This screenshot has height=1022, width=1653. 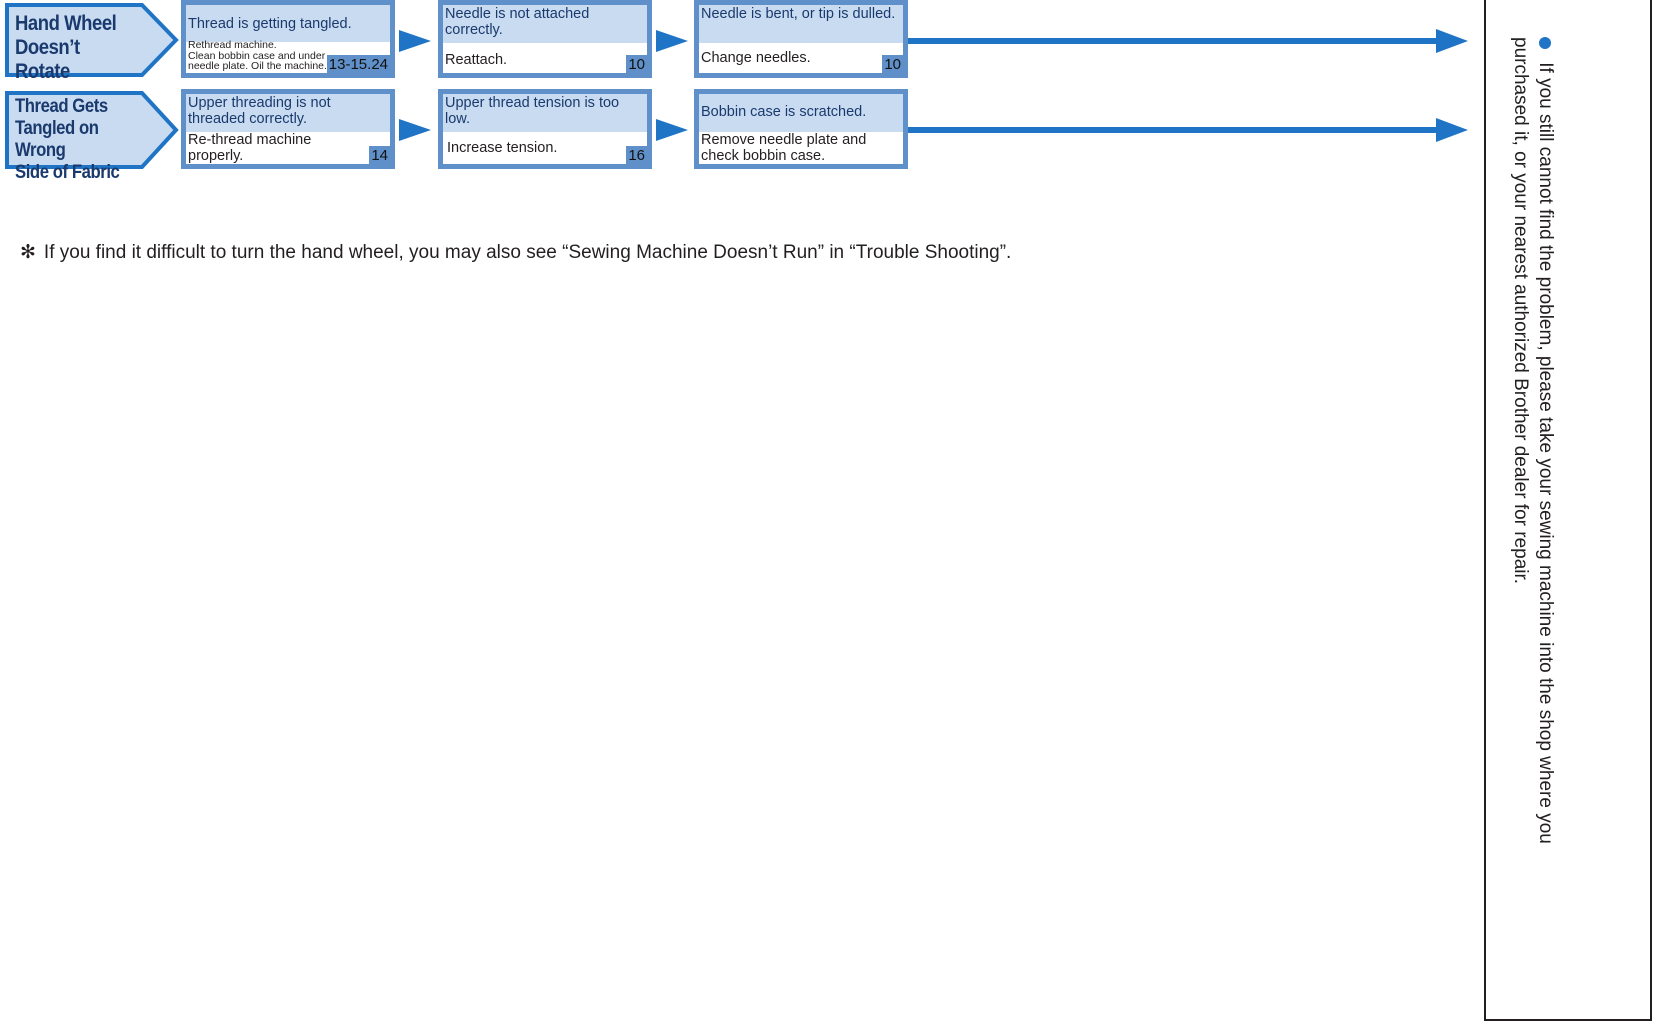 I want to click on step-remedy: Change needles., so click(x=756, y=58).